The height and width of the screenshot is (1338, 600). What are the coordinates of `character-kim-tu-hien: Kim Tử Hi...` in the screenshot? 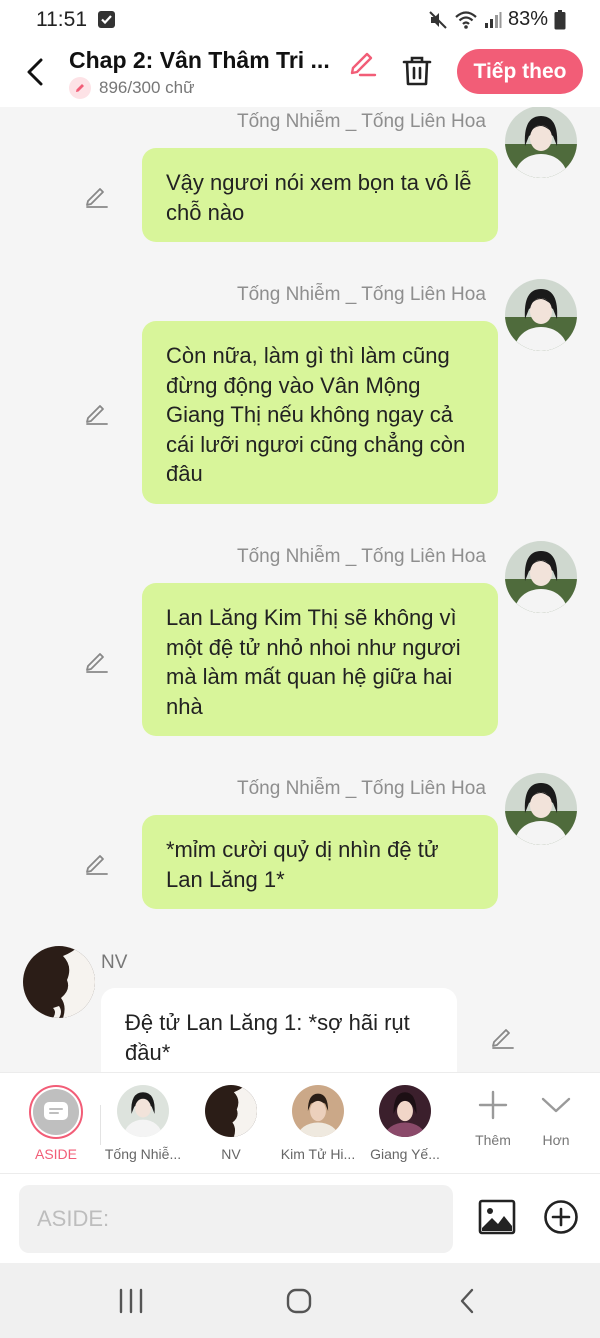 It's located at (318, 1123).